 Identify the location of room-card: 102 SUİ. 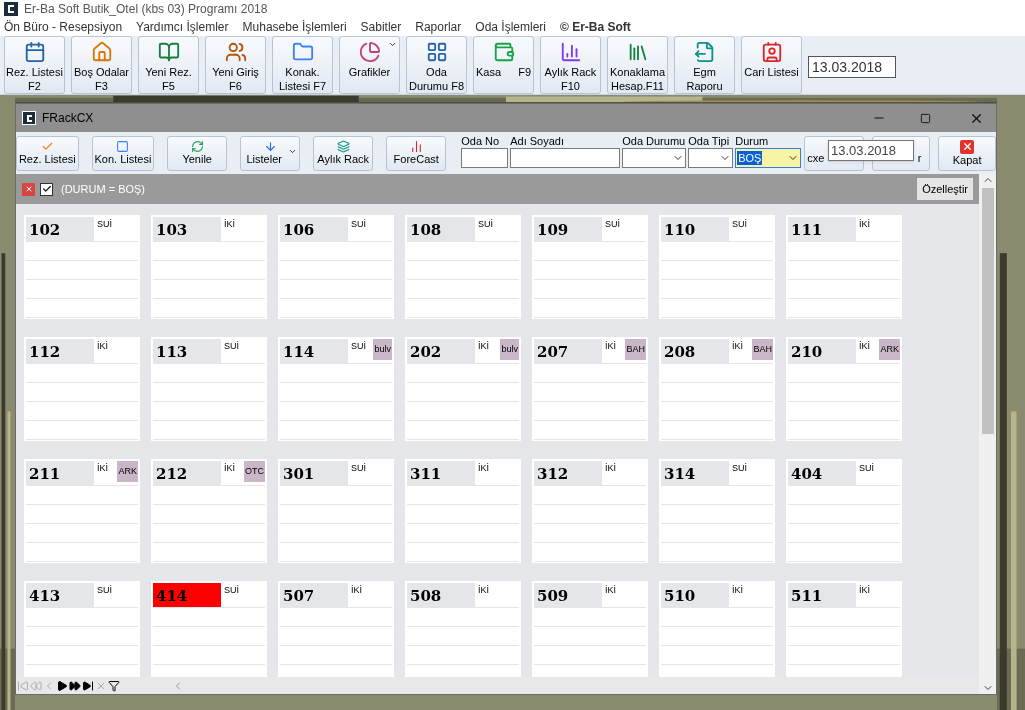
(82, 267).